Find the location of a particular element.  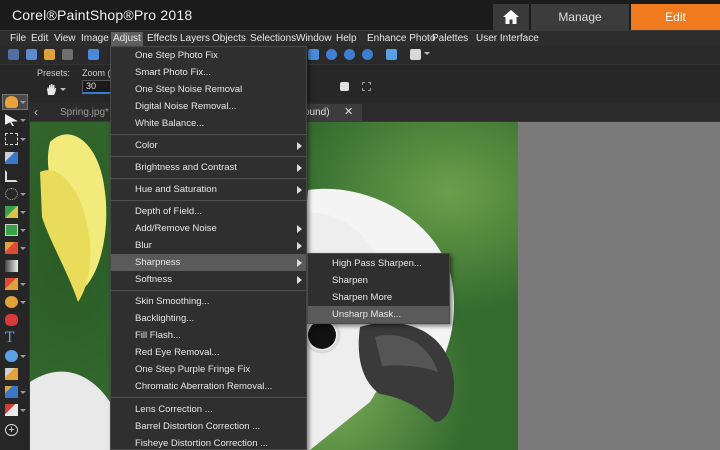

menu-layers: Layers is located at coordinates (195, 39).